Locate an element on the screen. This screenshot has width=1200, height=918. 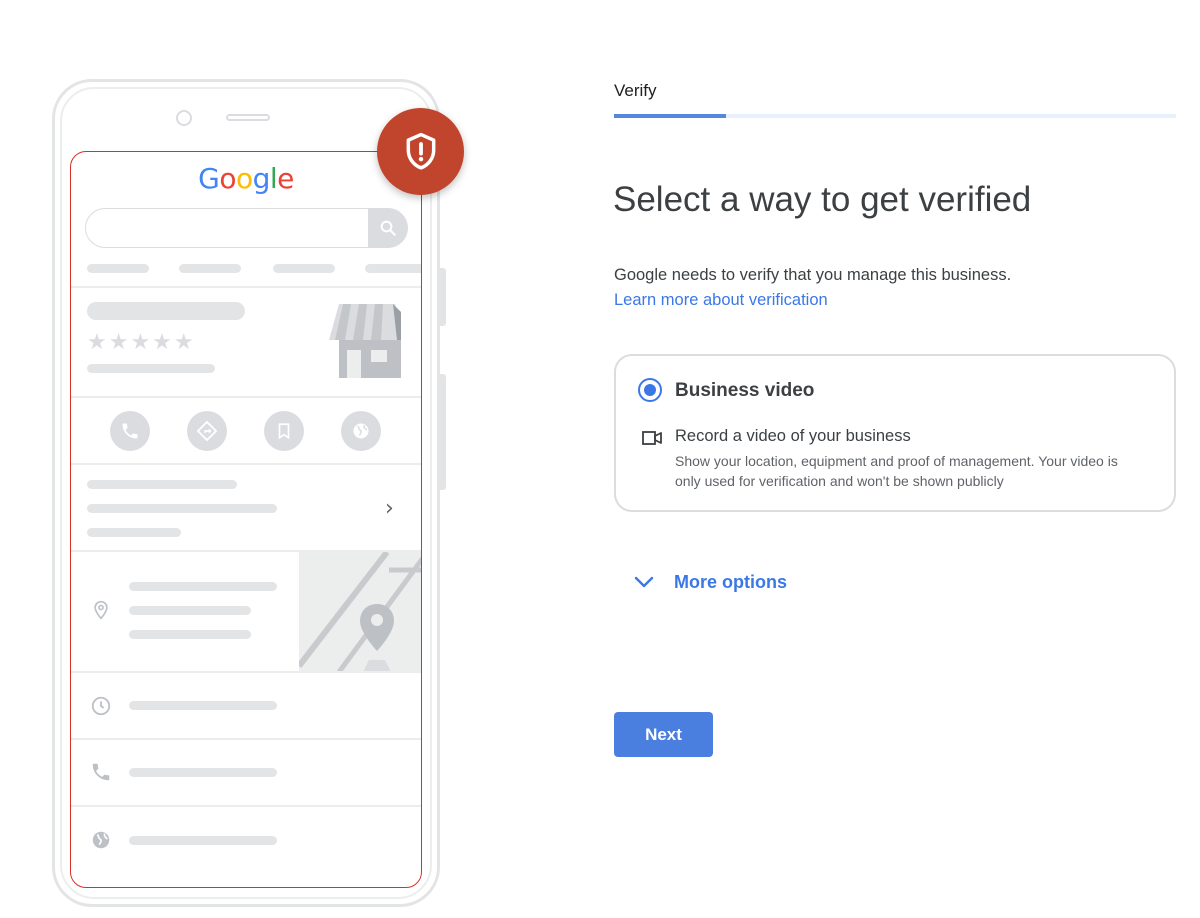
mock-search-bar is located at coordinates (246, 228).